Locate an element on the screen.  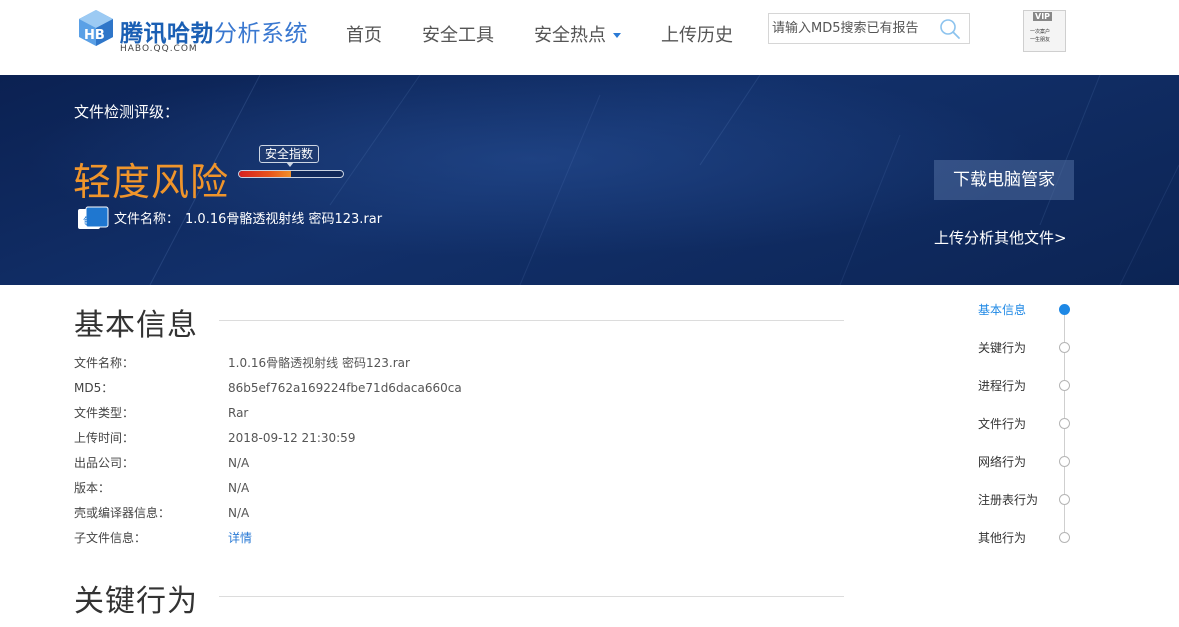
sidenav-item-registry-behavior: 注册表行为 is located at coordinates (1028, 500).